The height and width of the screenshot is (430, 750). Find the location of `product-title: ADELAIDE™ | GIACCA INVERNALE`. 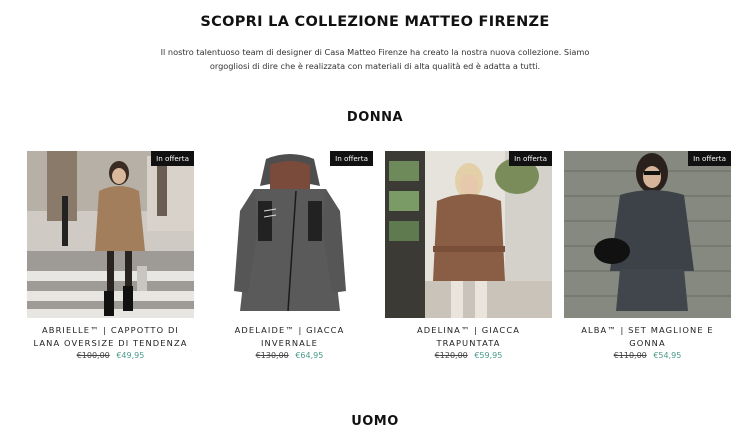

product-title: ADELAIDE™ | GIACCA INVERNALE is located at coordinates (289, 337).